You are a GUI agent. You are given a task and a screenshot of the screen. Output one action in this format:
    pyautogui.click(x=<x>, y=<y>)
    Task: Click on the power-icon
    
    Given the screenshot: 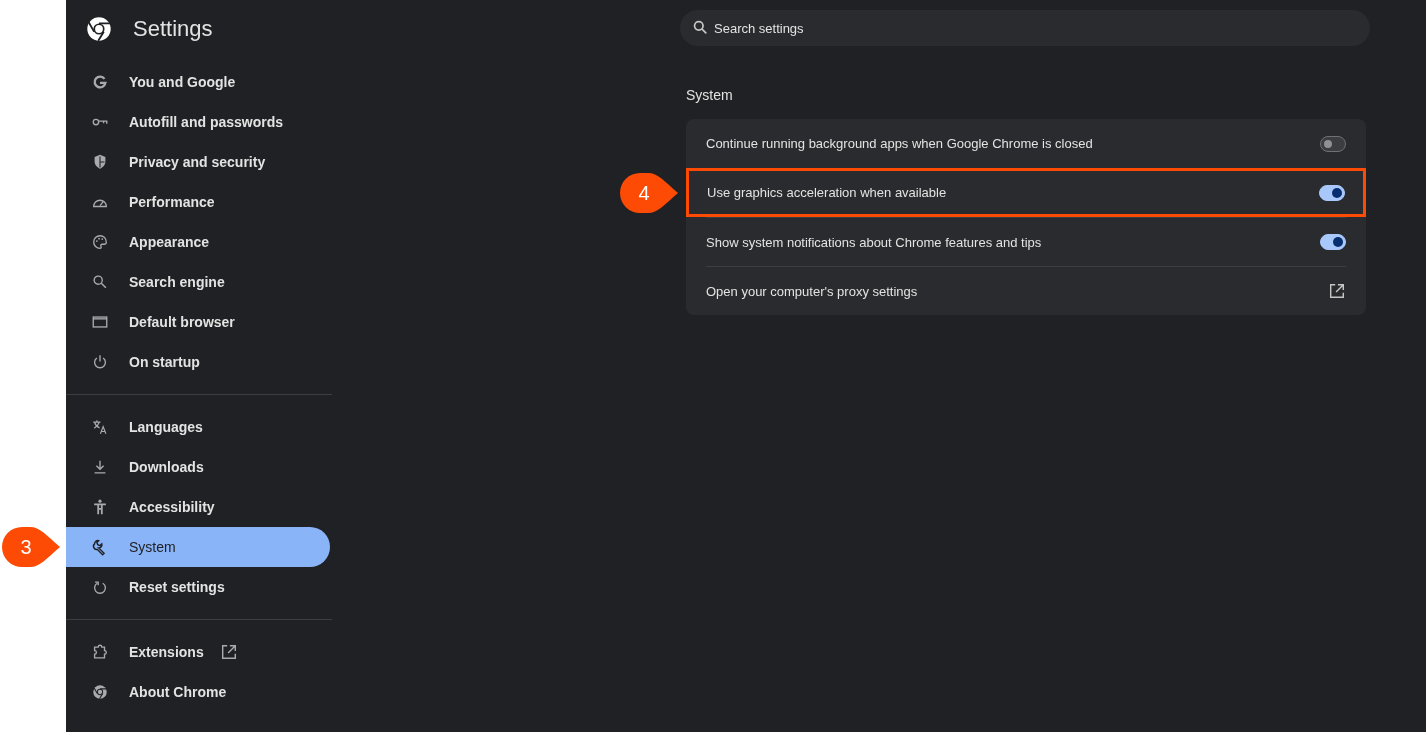 What is the action you would take?
    pyautogui.click(x=100, y=362)
    